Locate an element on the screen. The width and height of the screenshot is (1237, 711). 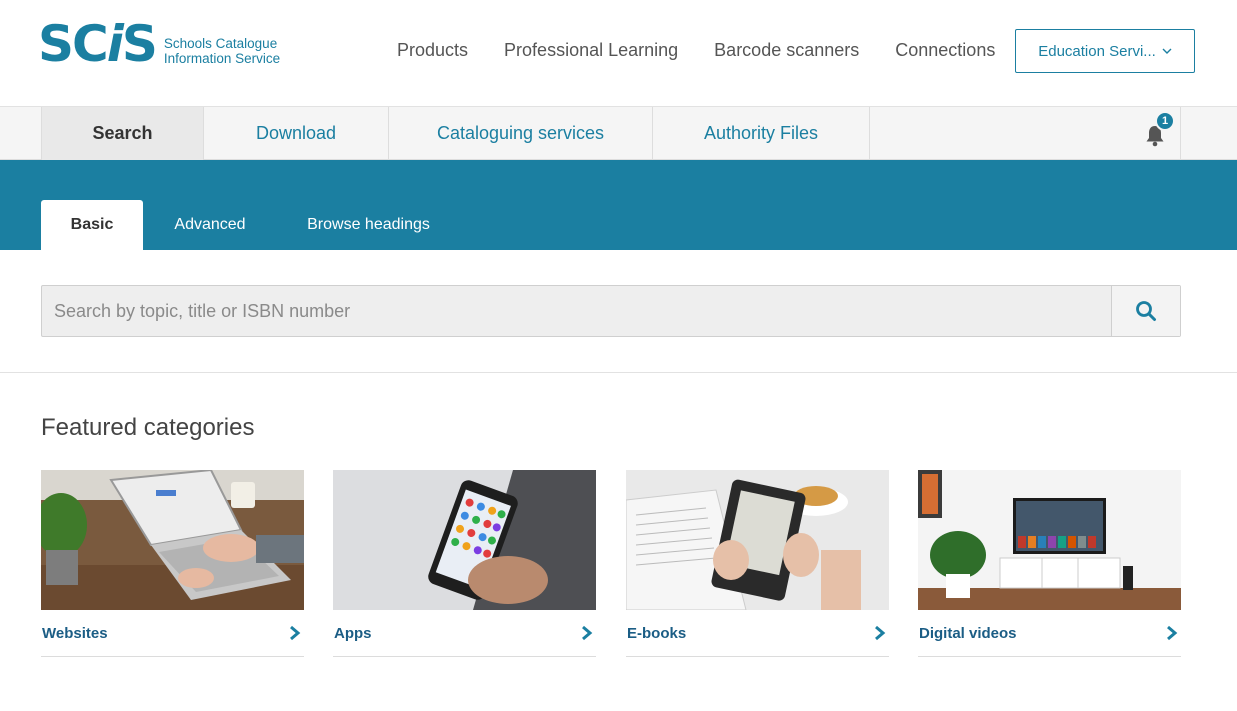
search-icon is located at coordinates (1146, 311).